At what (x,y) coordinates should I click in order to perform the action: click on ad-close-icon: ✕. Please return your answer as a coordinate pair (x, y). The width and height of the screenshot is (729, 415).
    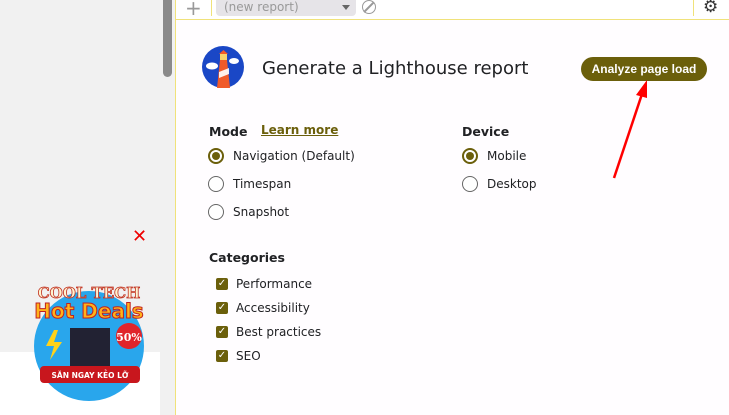
    Looking at the image, I should click on (139, 236).